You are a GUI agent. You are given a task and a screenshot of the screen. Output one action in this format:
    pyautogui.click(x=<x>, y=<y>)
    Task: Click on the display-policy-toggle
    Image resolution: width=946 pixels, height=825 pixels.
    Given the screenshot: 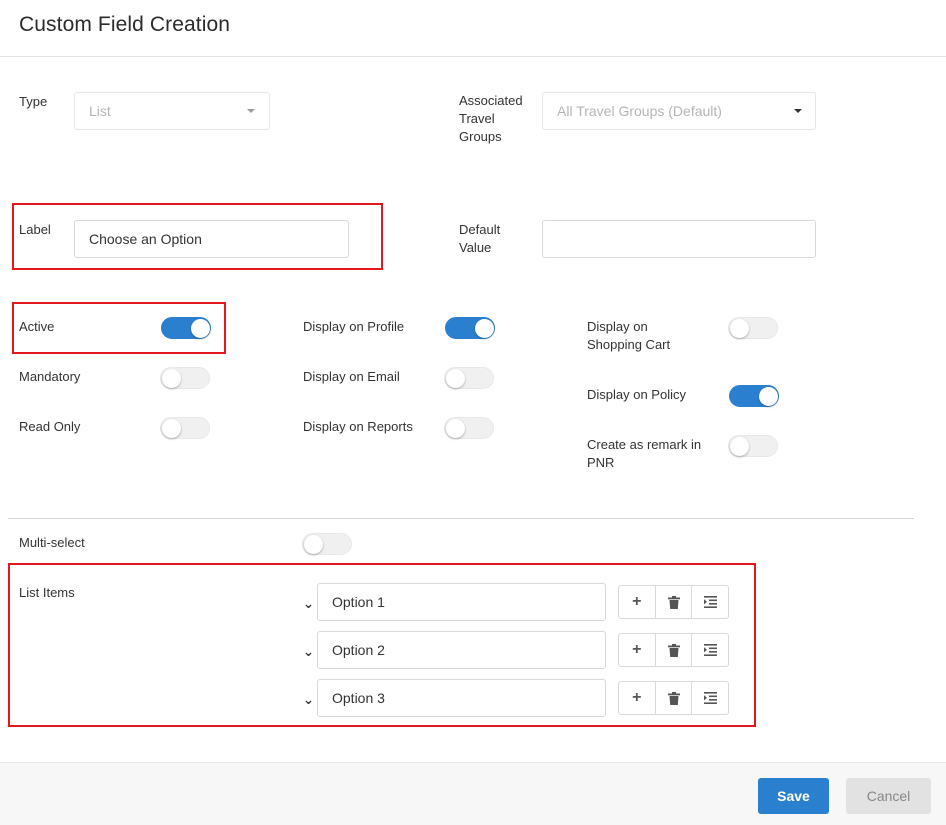 What is the action you would take?
    pyautogui.click(x=754, y=396)
    